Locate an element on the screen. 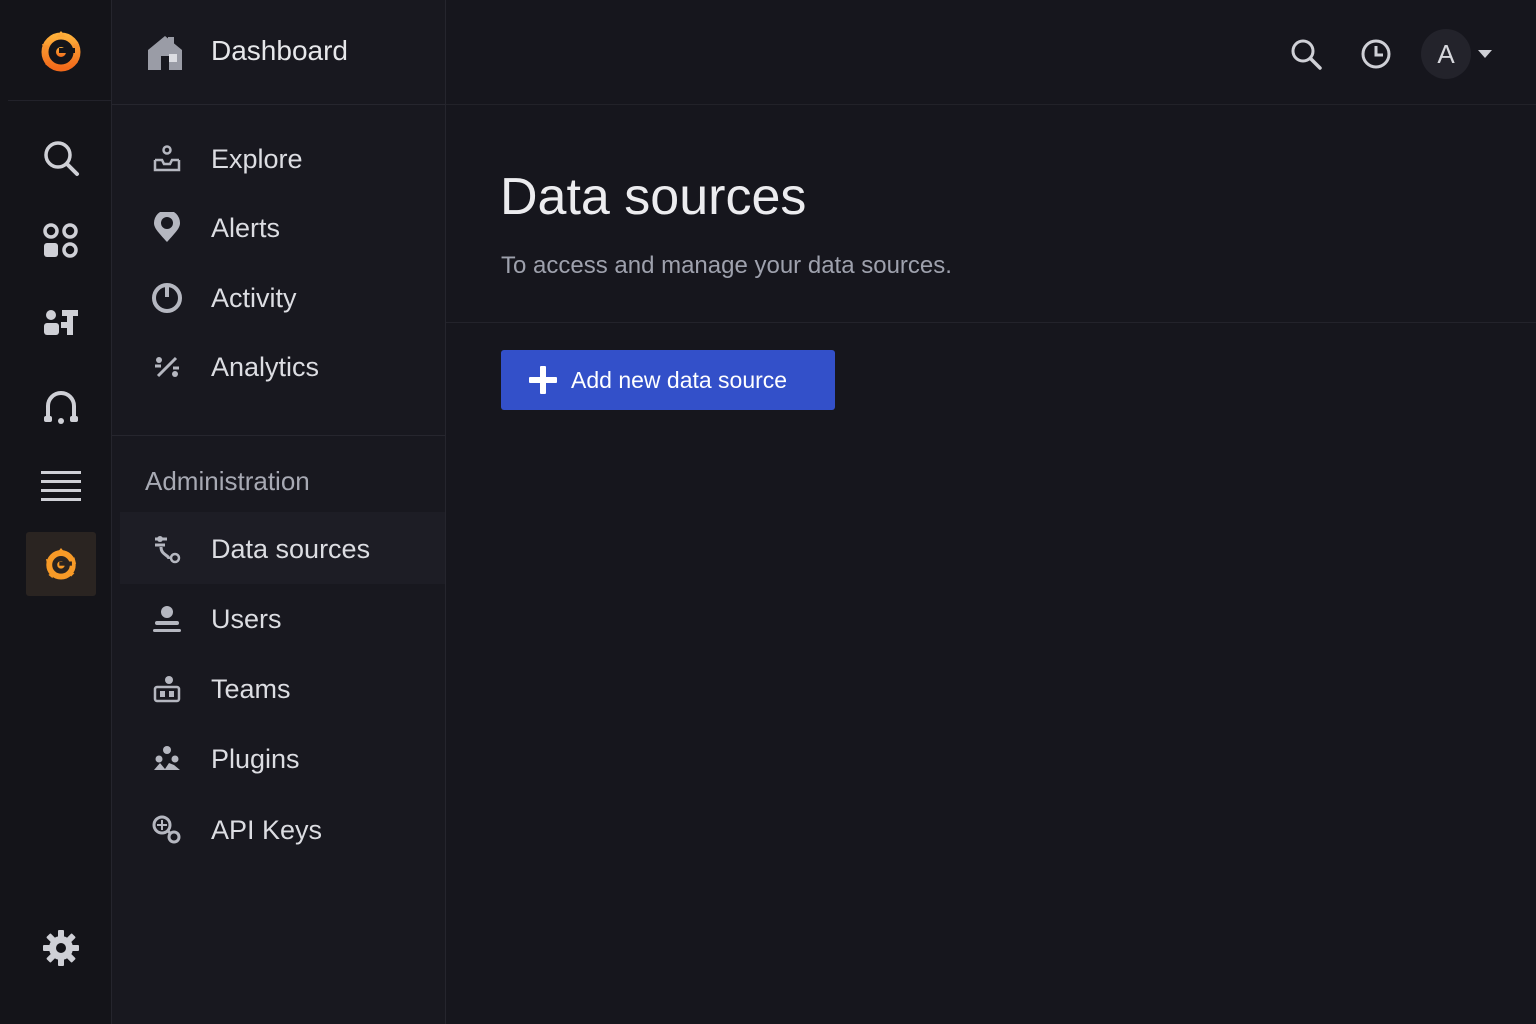 The height and width of the screenshot is (1024, 1536). menu-icon is located at coordinates (61, 486).